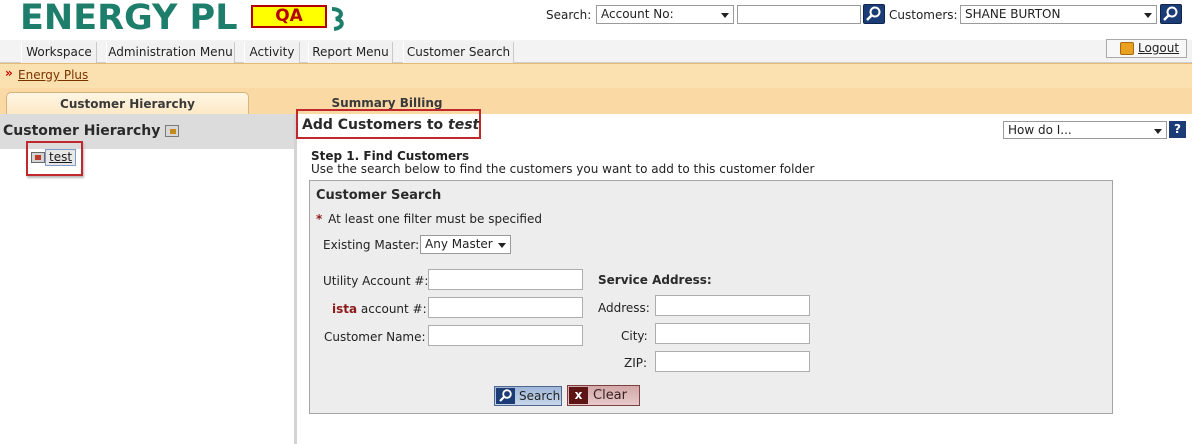  What do you see at coordinates (540, 396) in the screenshot?
I see `search-button-label: Search` at bounding box center [540, 396].